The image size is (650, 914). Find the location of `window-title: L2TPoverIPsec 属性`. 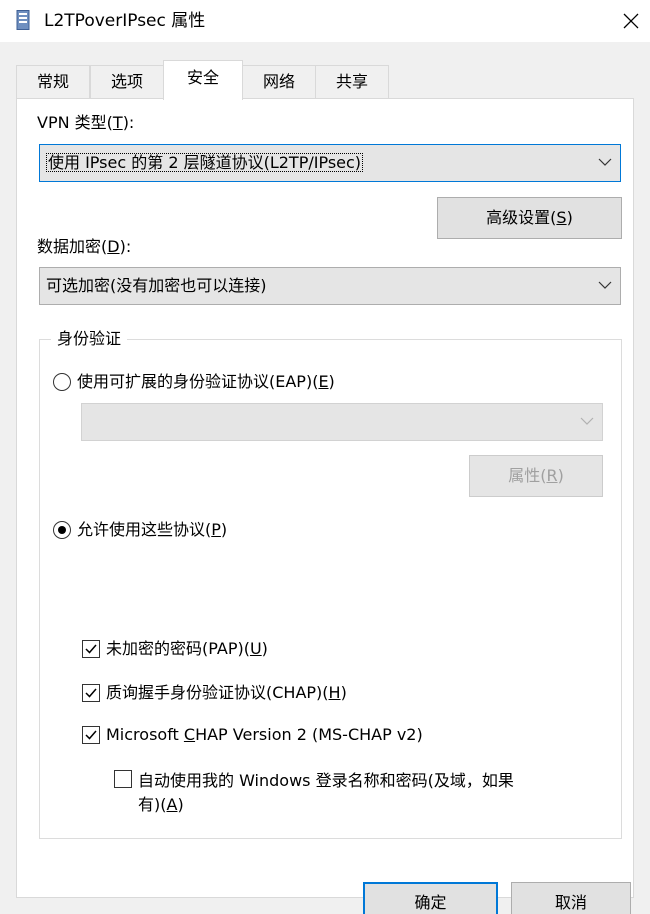

window-title: L2TPoverIPsec 属性 is located at coordinates (125, 21).